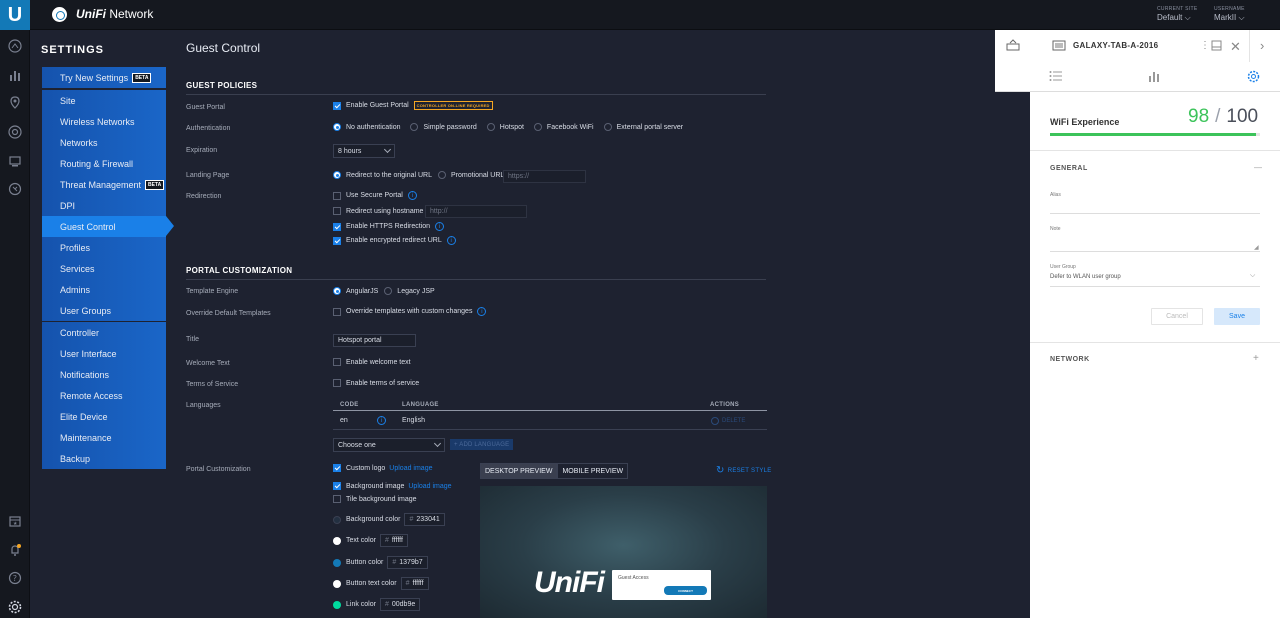  What do you see at coordinates (1070, 359) in the screenshot?
I see `network-heading: NETWORK` at bounding box center [1070, 359].